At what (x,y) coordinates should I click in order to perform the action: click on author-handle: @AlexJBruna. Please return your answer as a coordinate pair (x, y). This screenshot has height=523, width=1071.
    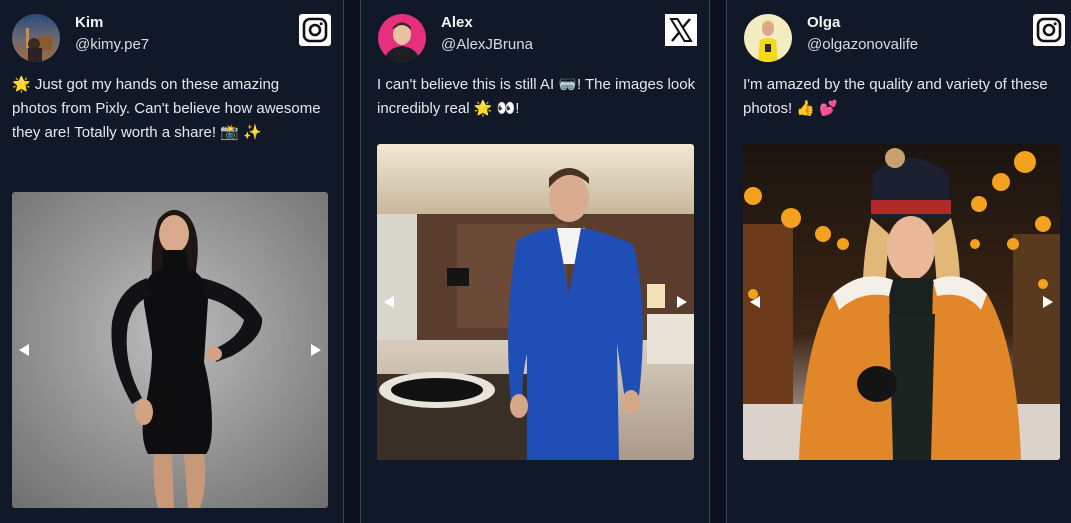
    Looking at the image, I should click on (487, 44).